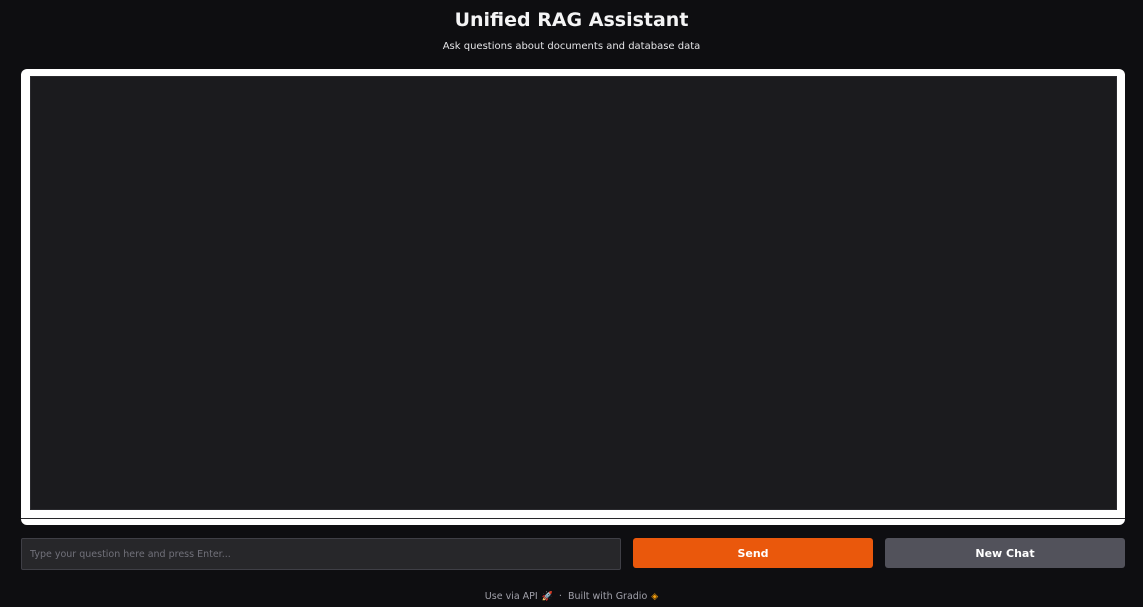 This screenshot has width=1143, height=607. I want to click on question-input, so click(321, 554).